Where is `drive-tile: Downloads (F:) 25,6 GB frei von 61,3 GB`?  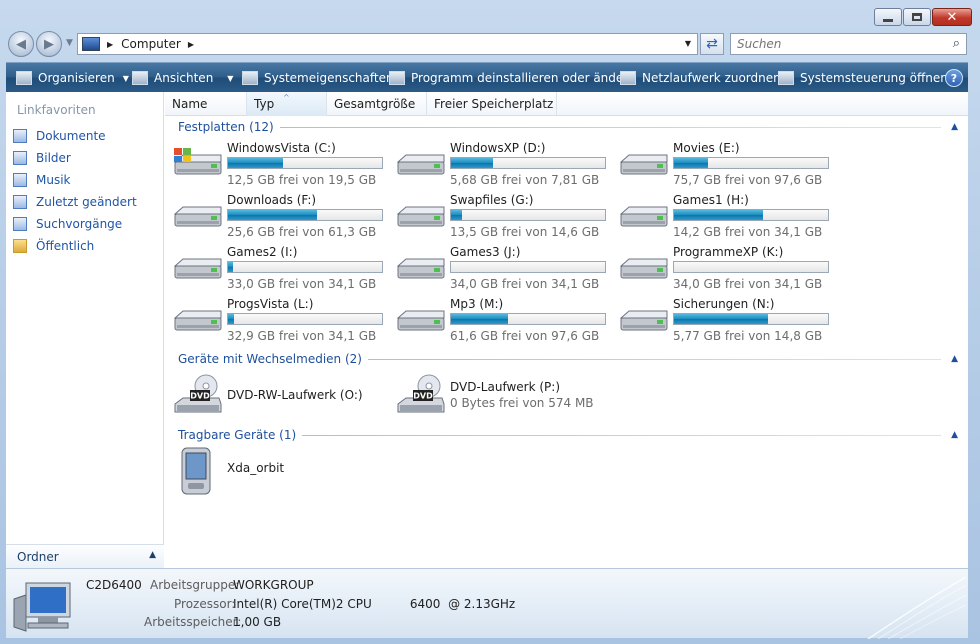 drive-tile: Downloads (F:) 25,6 GB frei von 61,3 GB is located at coordinates (284, 217).